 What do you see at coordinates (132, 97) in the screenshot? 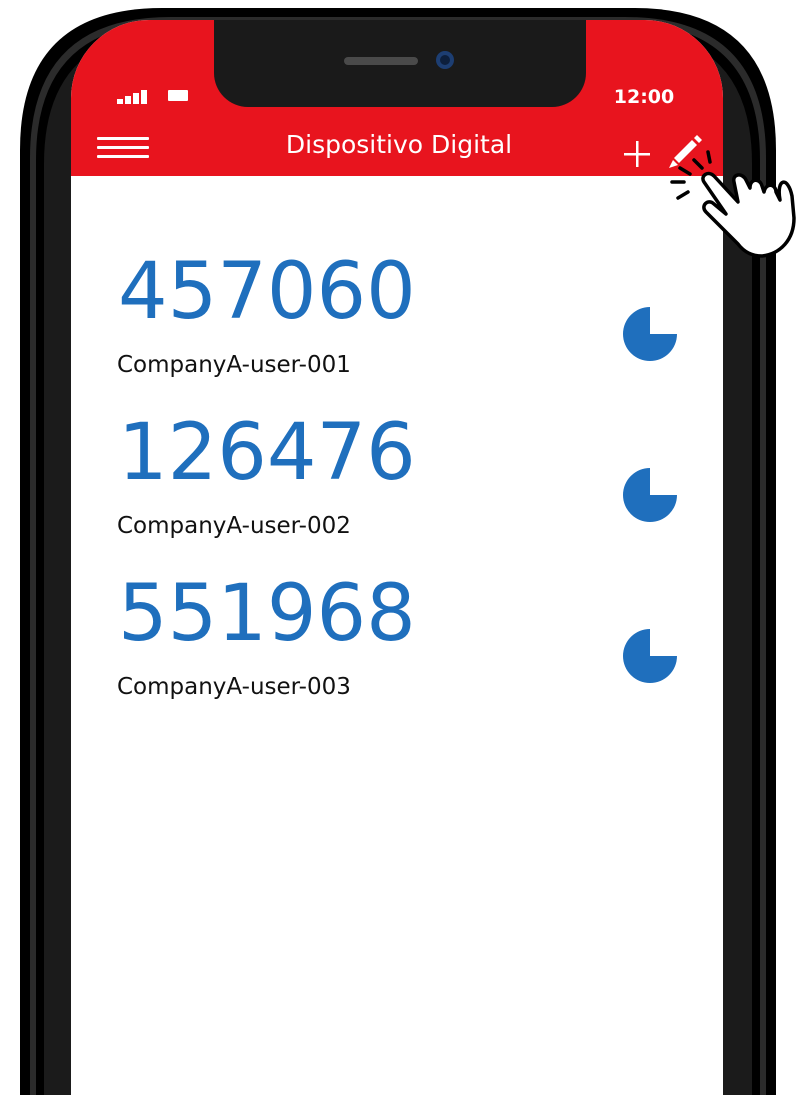
I see `signal-bars-icon` at bounding box center [132, 97].